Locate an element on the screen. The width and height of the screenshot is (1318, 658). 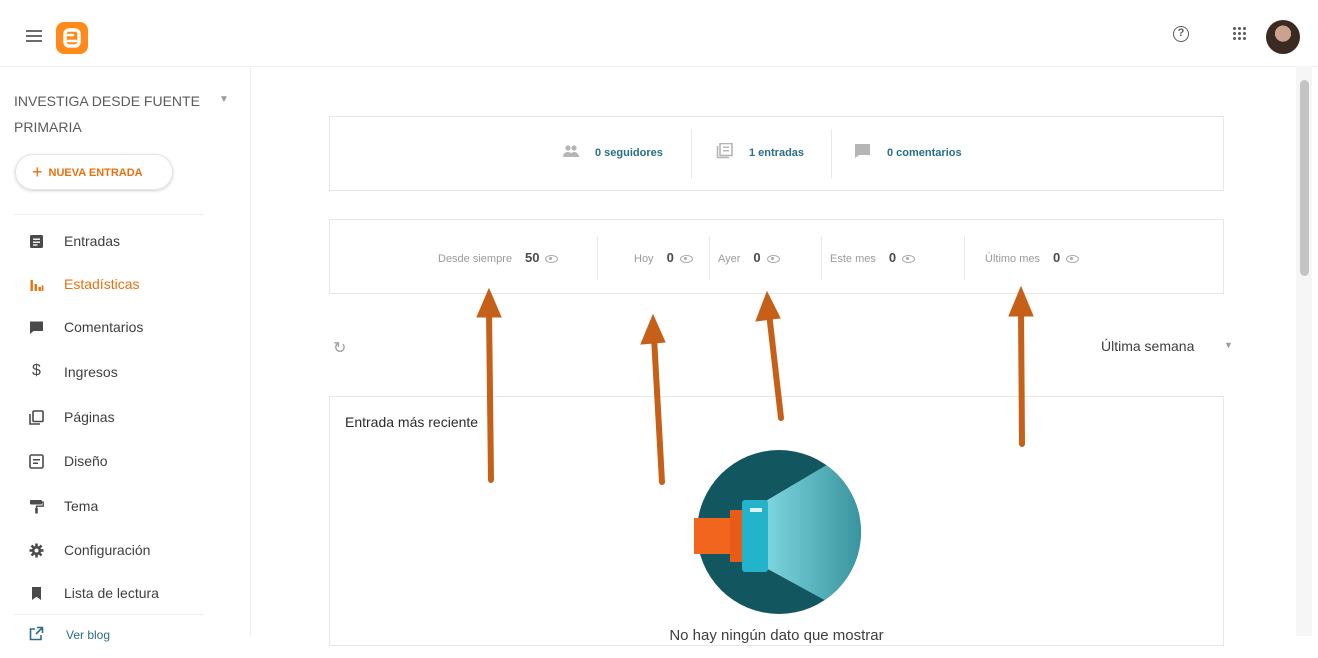
sidebar-item-entradas: Entradas is located at coordinates (125, 242).